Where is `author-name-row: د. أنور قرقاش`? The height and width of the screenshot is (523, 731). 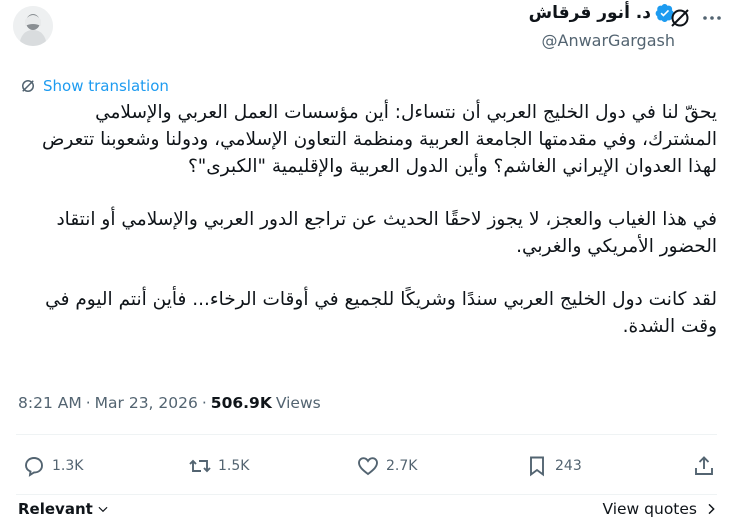
author-name-row: د. أنور قرقاش is located at coordinates (602, 13).